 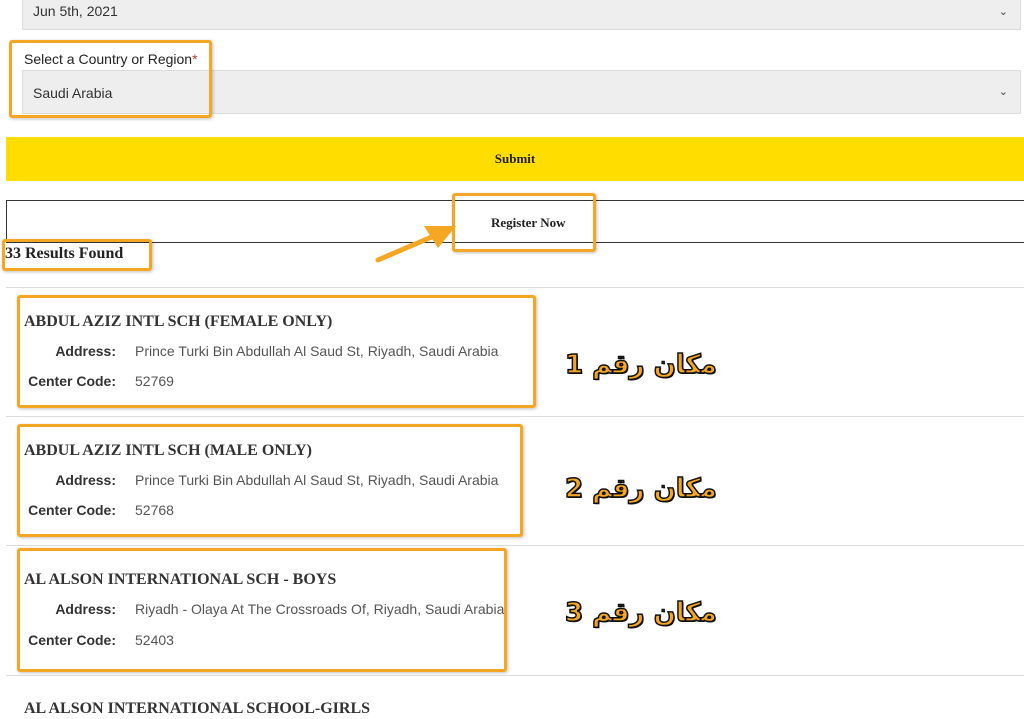 I want to click on center-name: ABDUL AZIZ INTL SCH (FEMALE ONLY), so click(x=178, y=321).